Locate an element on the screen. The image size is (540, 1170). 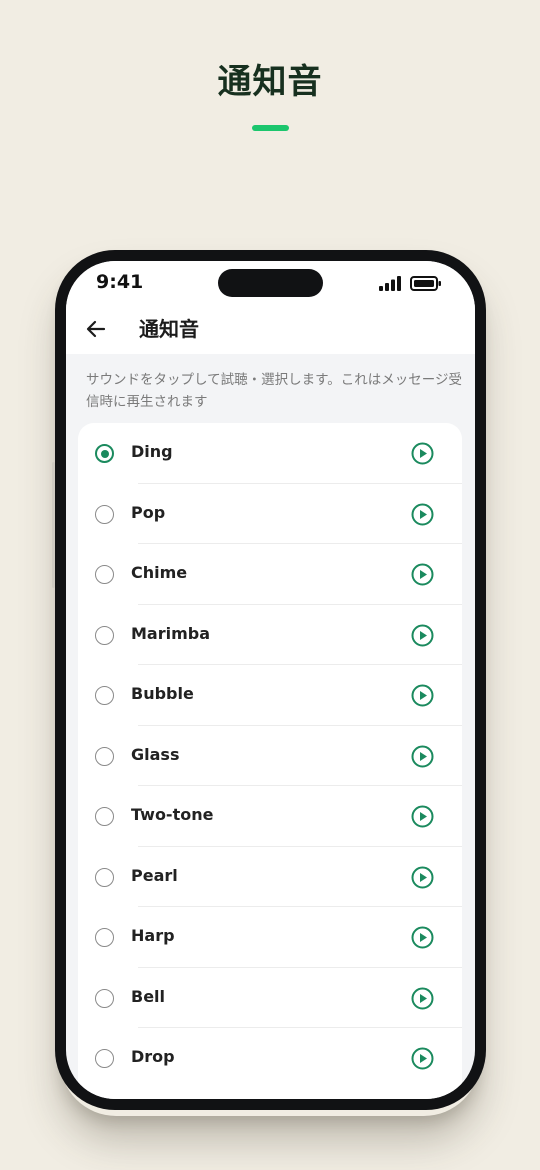
radio-selected is located at coordinates (104, 453).